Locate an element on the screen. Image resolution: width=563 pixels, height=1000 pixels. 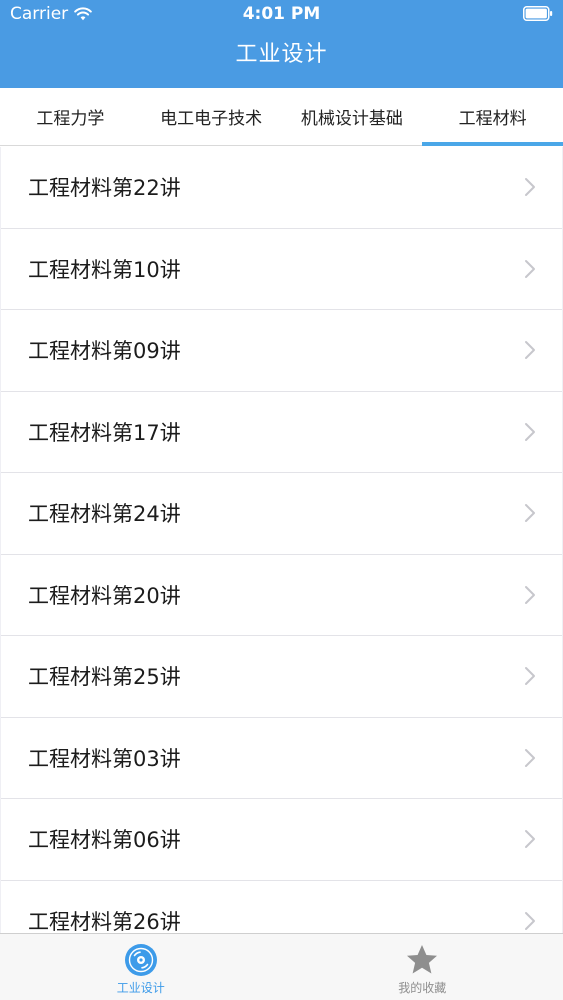
bottom-tab-bar: 工业设计 我的收藏 is located at coordinates (281, 966).